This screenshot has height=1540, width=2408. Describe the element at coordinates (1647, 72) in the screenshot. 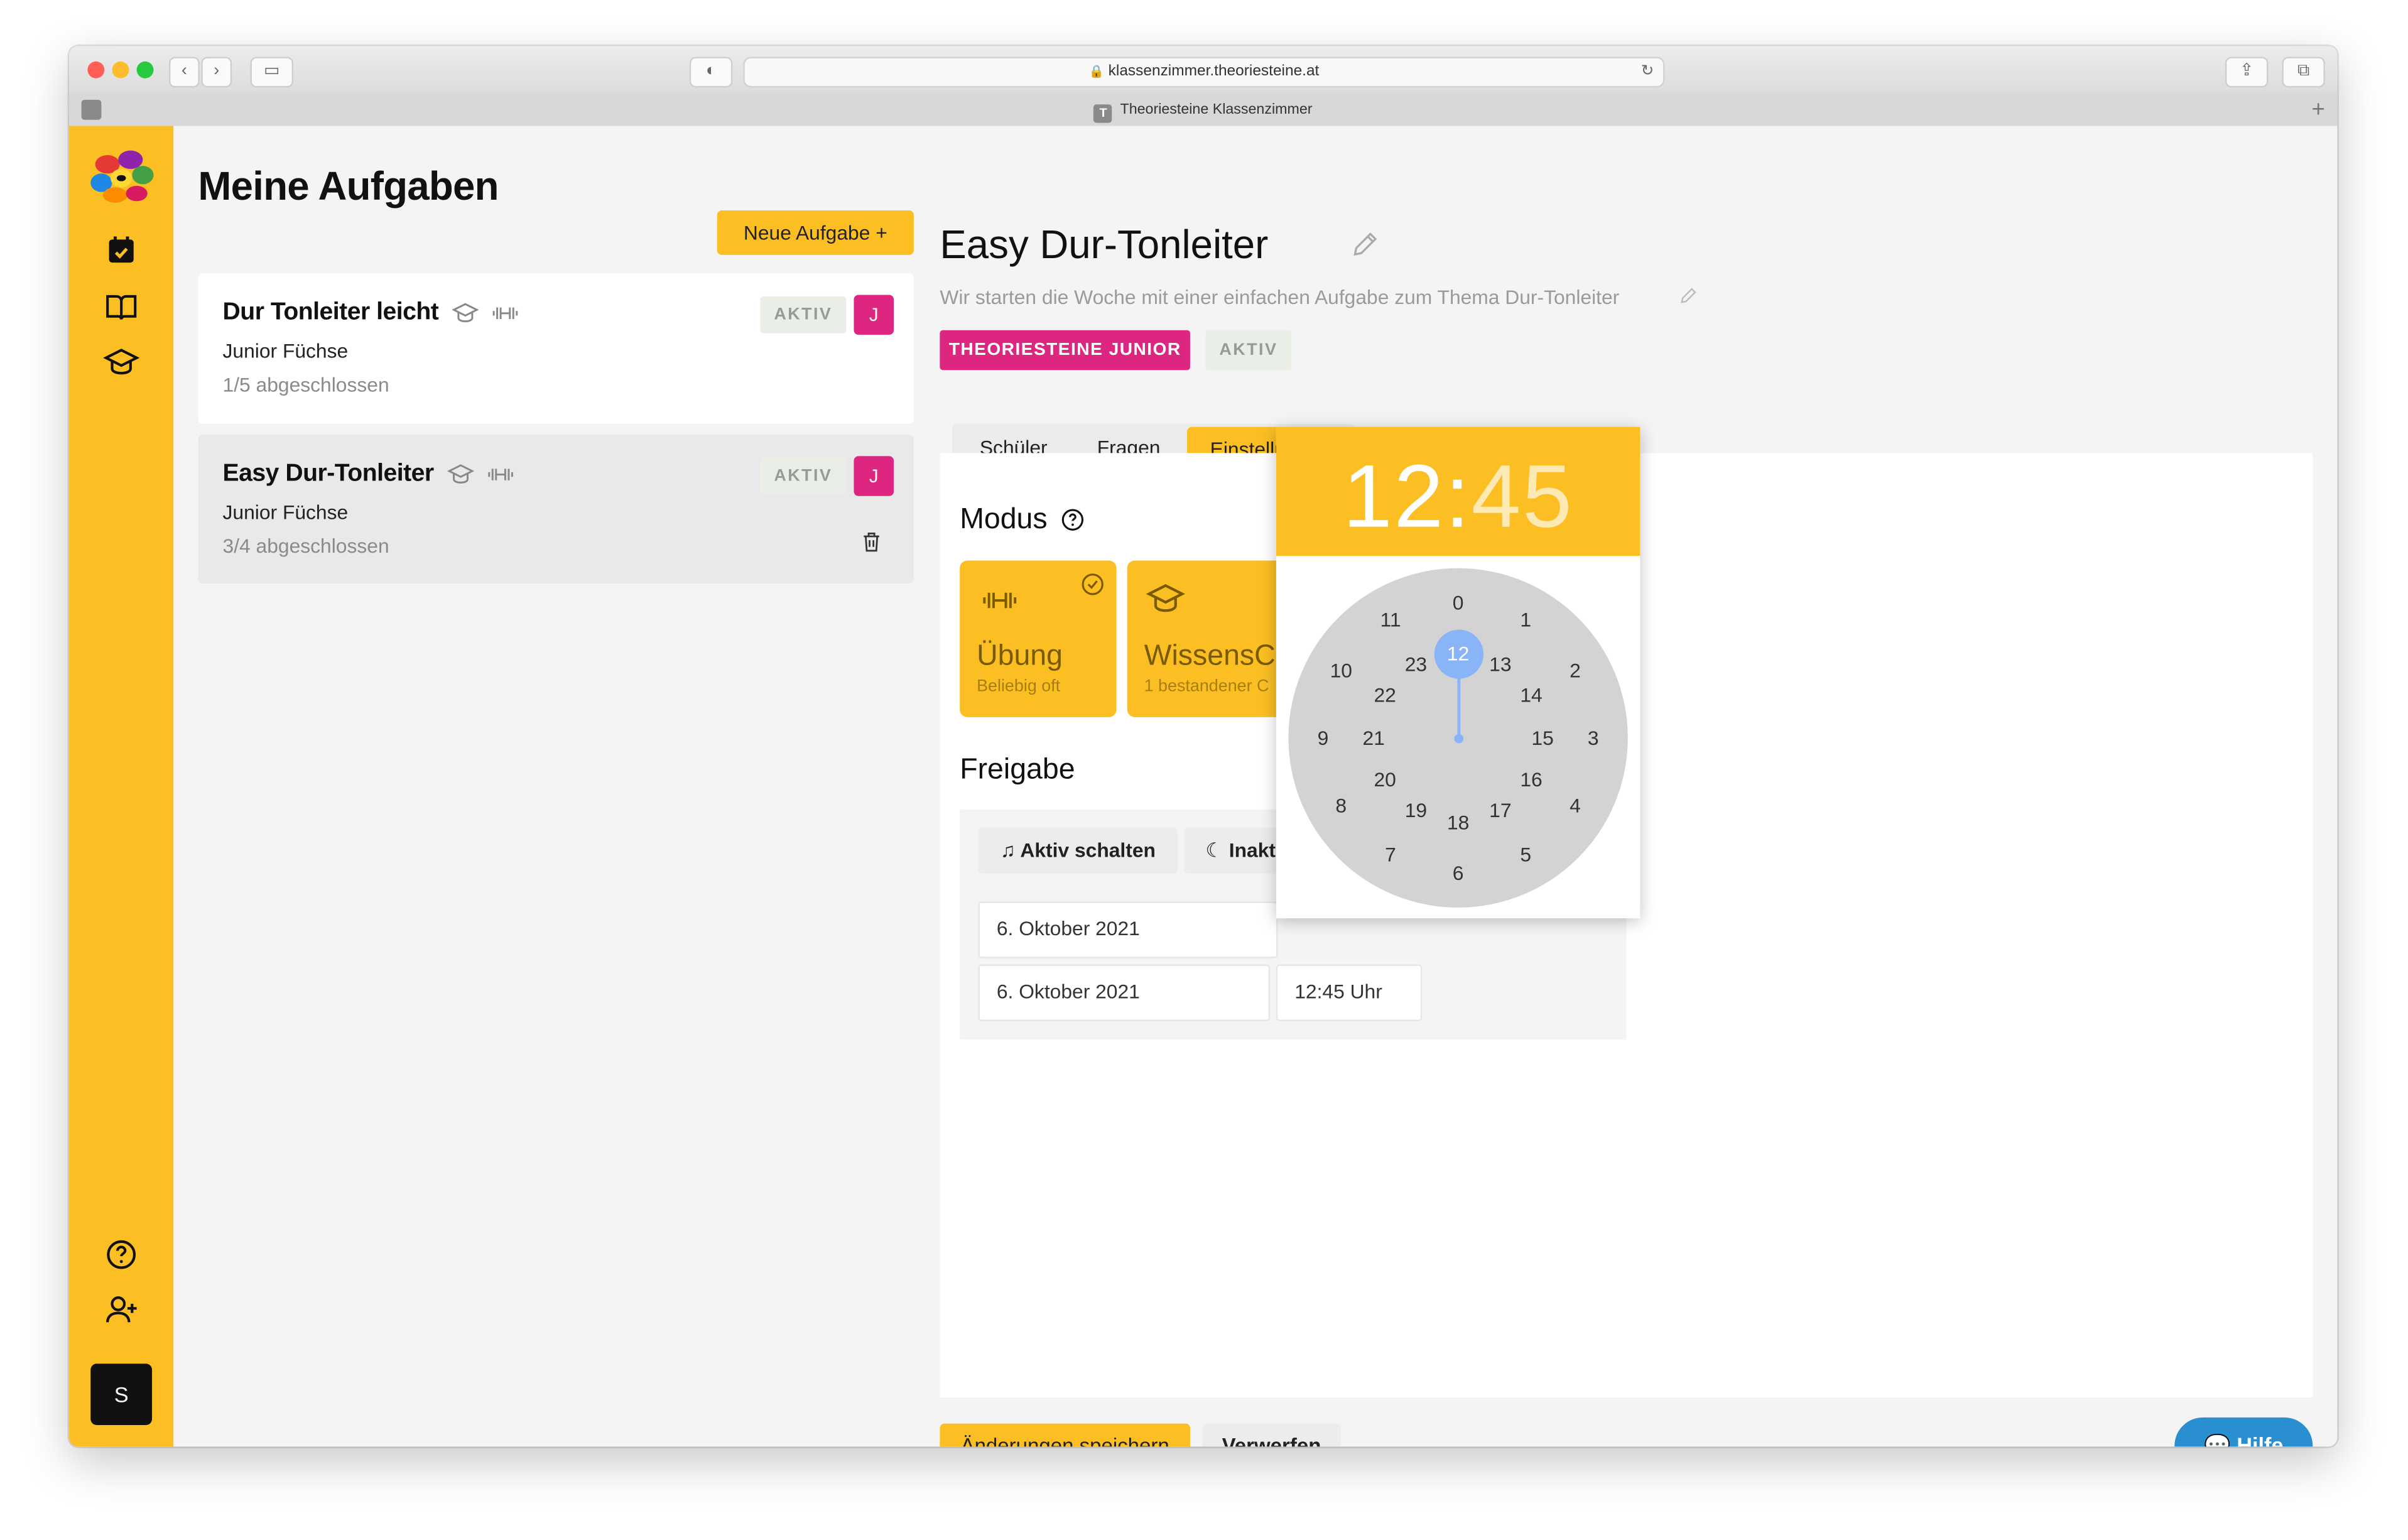

I see `reload-icon: ↻` at that location.